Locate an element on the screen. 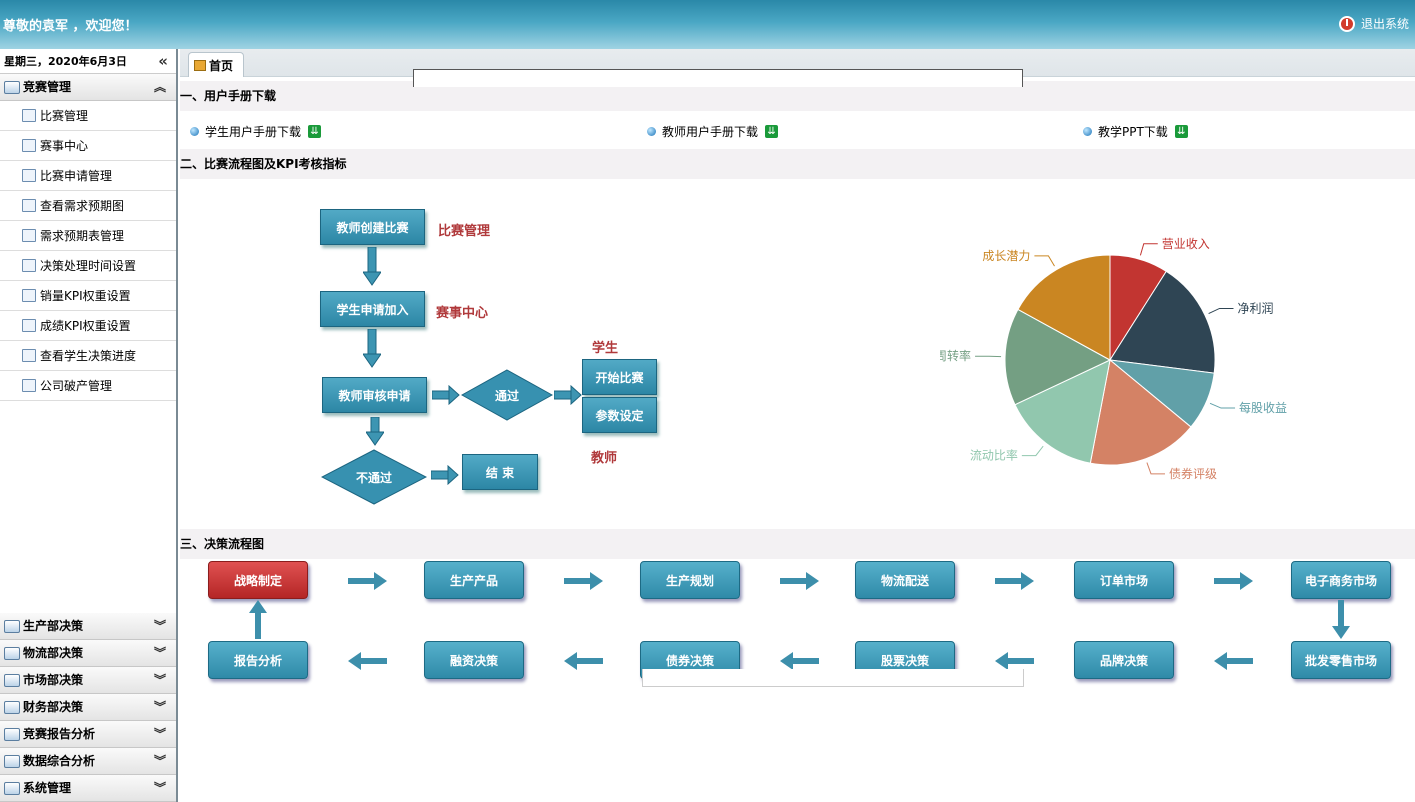 This screenshot has height=802, width=1415. decision-step: 生产产品 is located at coordinates (474, 580).